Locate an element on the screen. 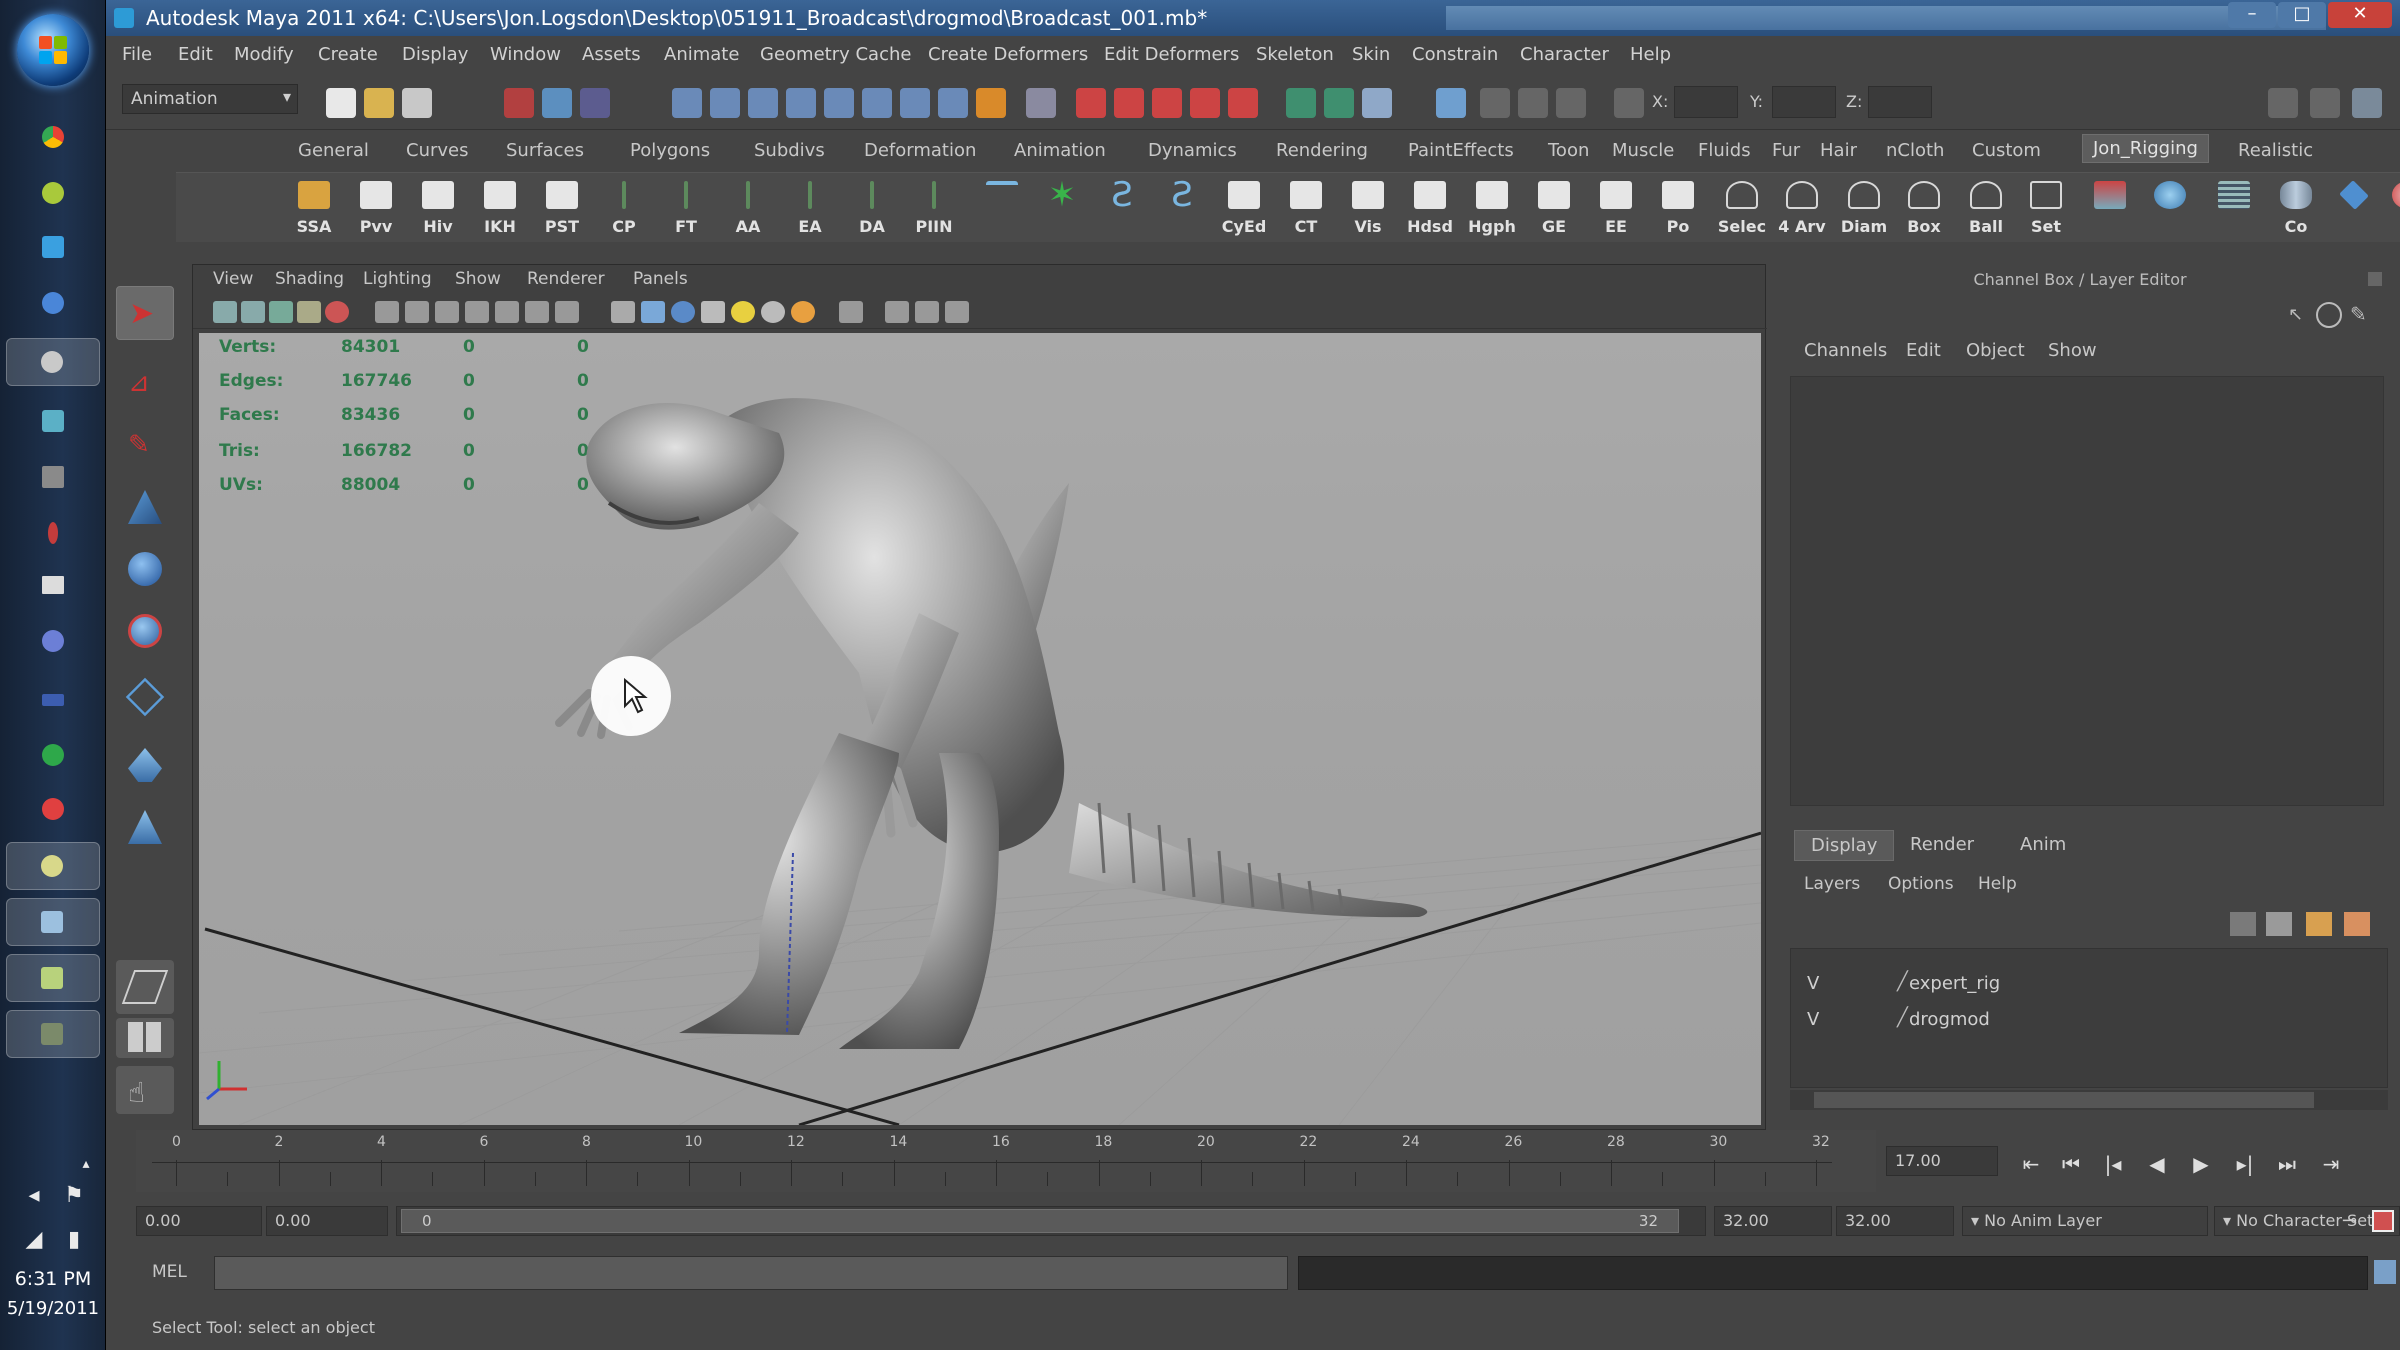  render-view-icon is located at coordinates (1041, 103).